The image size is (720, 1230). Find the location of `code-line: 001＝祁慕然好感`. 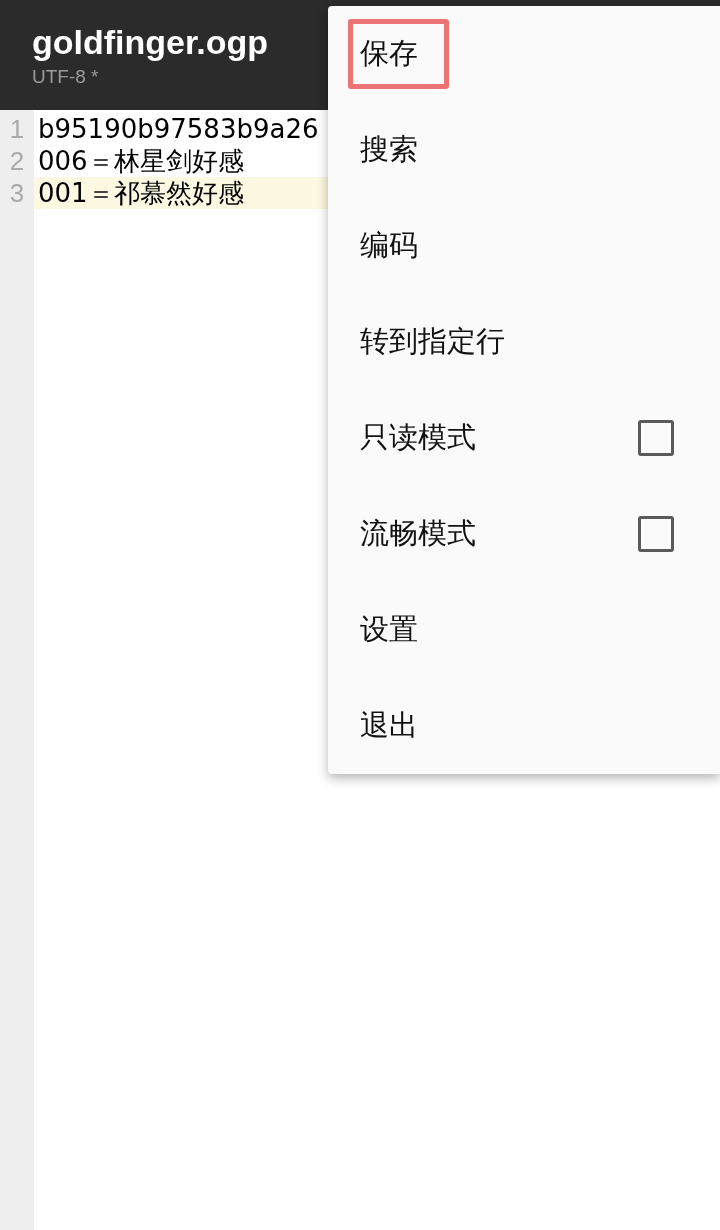

code-line: 001＝祁慕然好感 is located at coordinates (140, 193).